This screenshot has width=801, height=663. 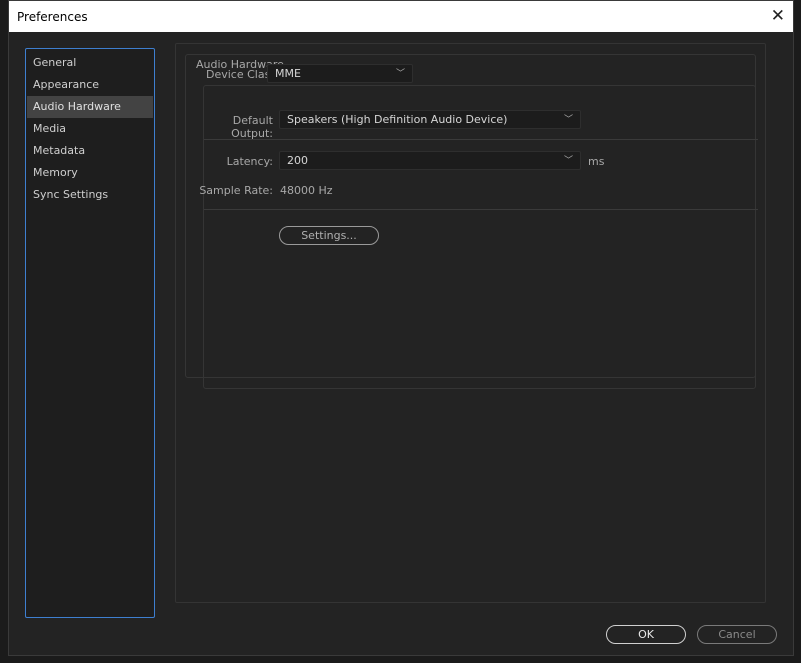 What do you see at coordinates (252, 127) in the screenshot?
I see `default-output-label: Default Output:` at bounding box center [252, 127].